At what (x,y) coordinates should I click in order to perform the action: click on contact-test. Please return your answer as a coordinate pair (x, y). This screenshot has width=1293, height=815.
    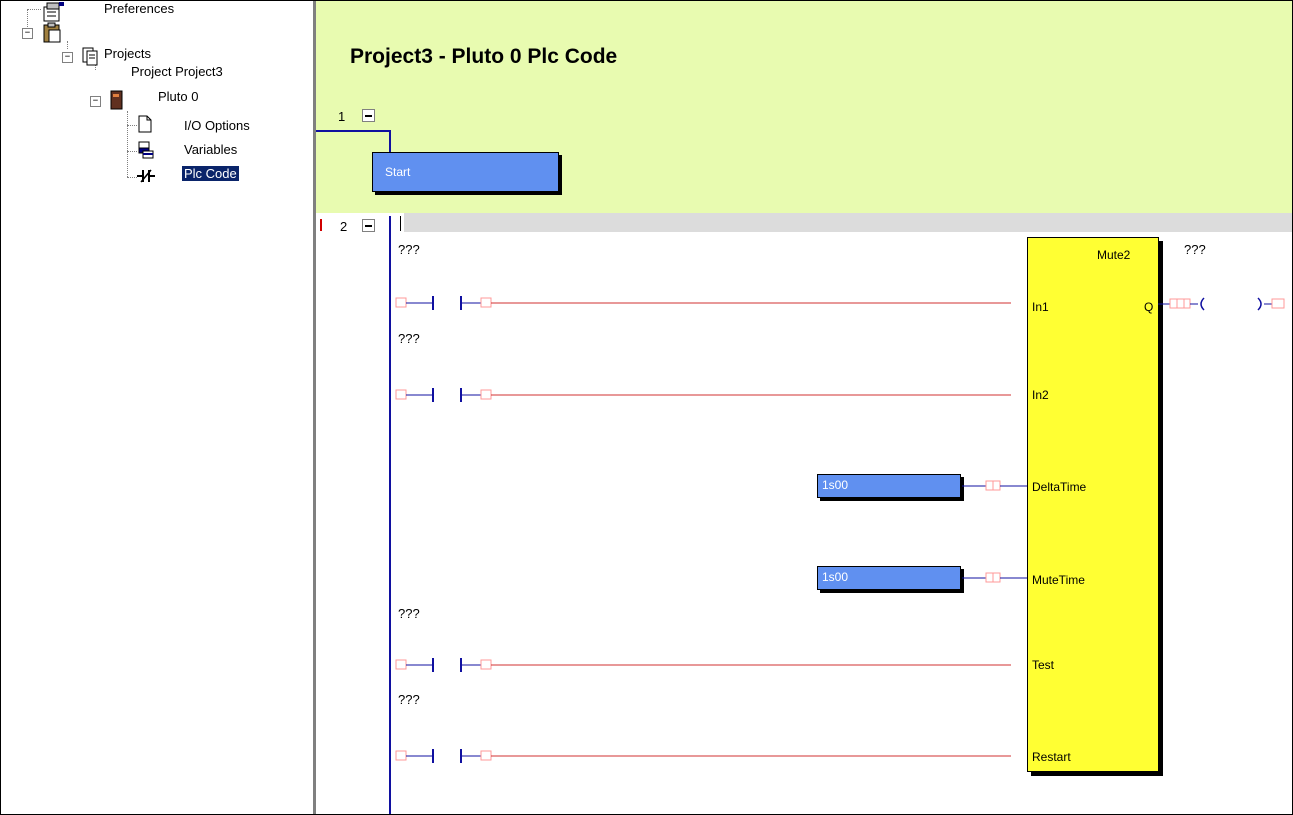
    Looking at the image, I should click on (711, 665).